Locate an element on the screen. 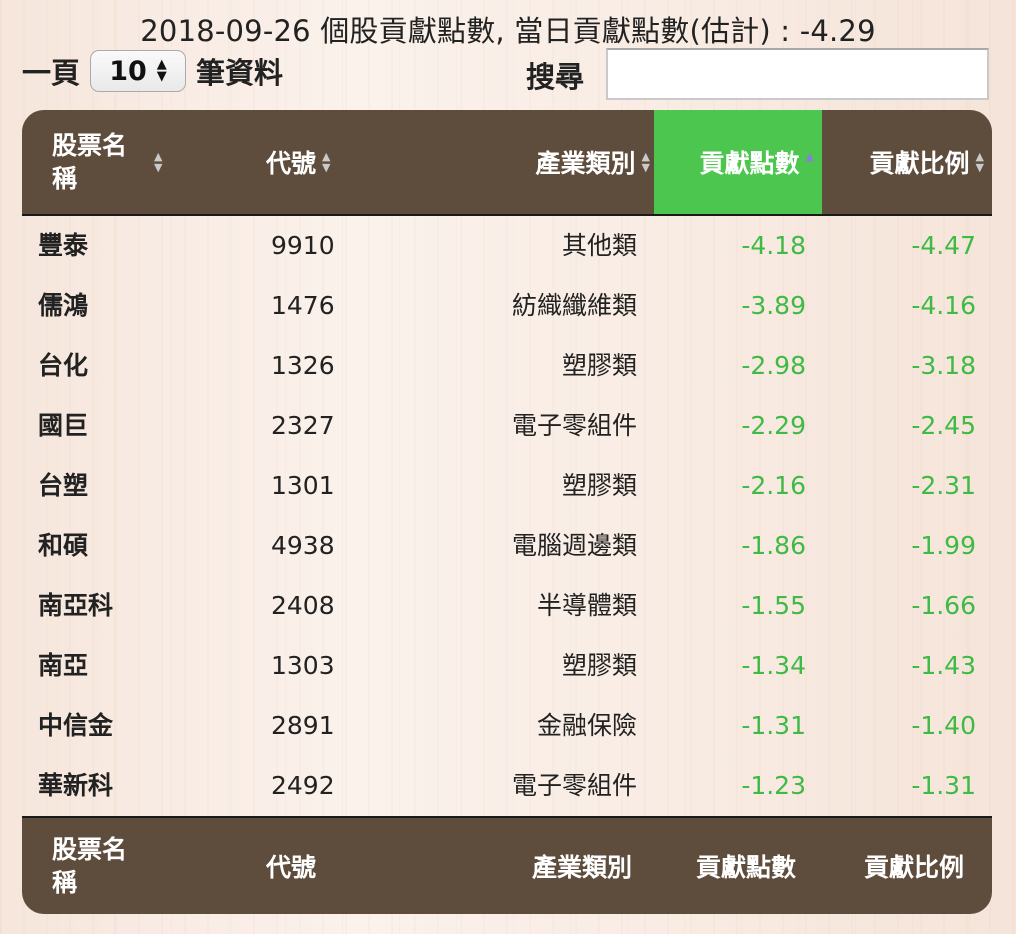 This screenshot has height=934, width=1016. stock-name: 南亞 is located at coordinates (63, 665).